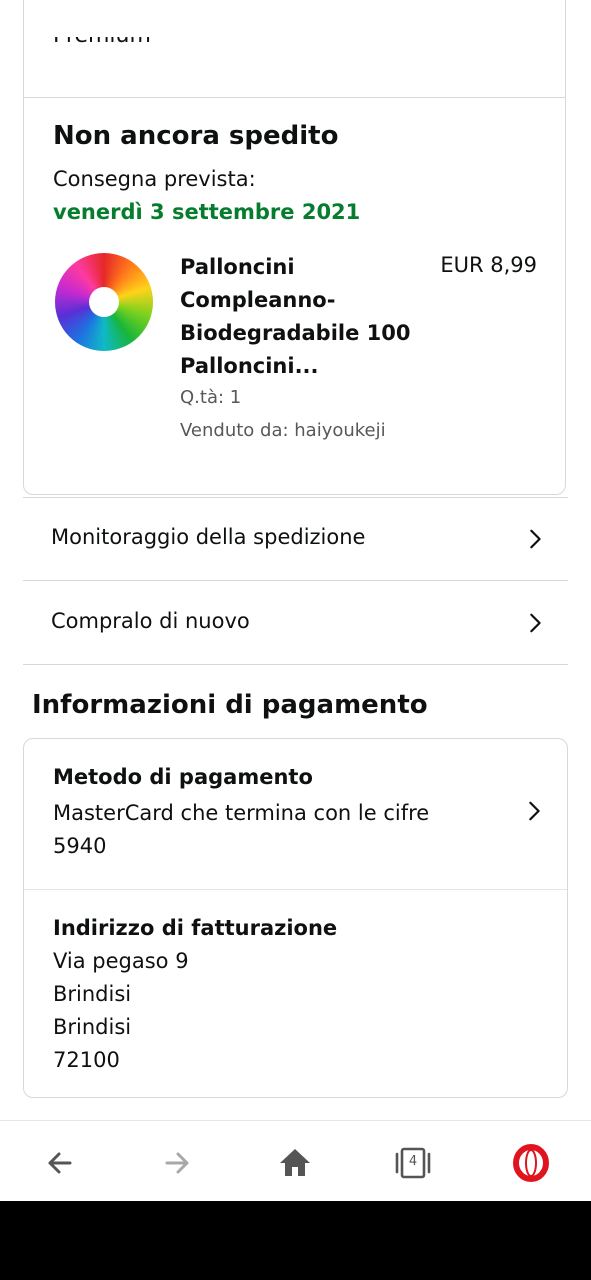  What do you see at coordinates (531, 1163) in the screenshot?
I see `opera-logo-icon` at bounding box center [531, 1163].